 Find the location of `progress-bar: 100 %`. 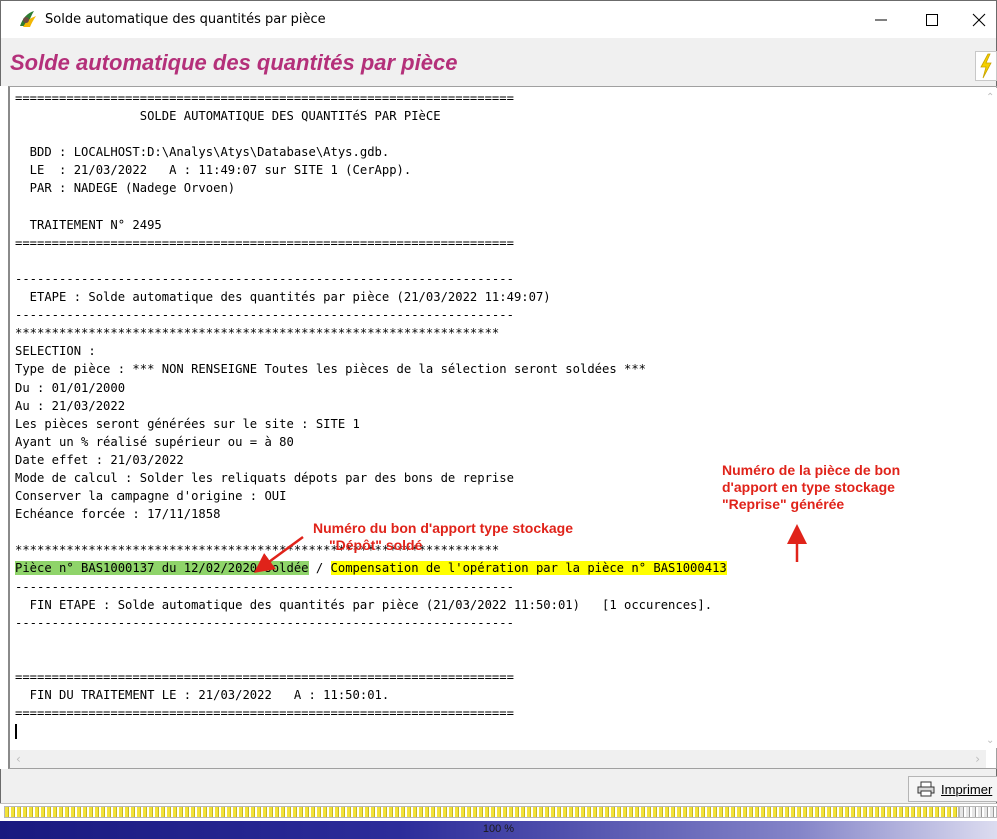

progress-bar: 100 % is located at coordinates (498, 830).